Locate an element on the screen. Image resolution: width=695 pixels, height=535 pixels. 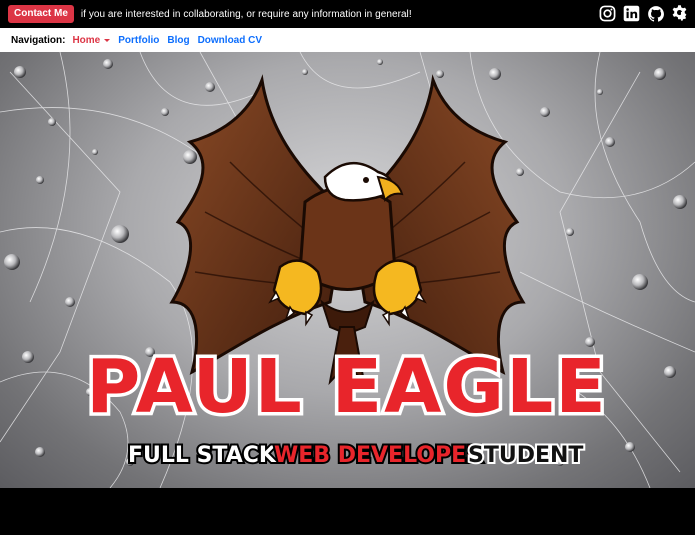
settings-gear-icon is located at coordinates (679, 13).